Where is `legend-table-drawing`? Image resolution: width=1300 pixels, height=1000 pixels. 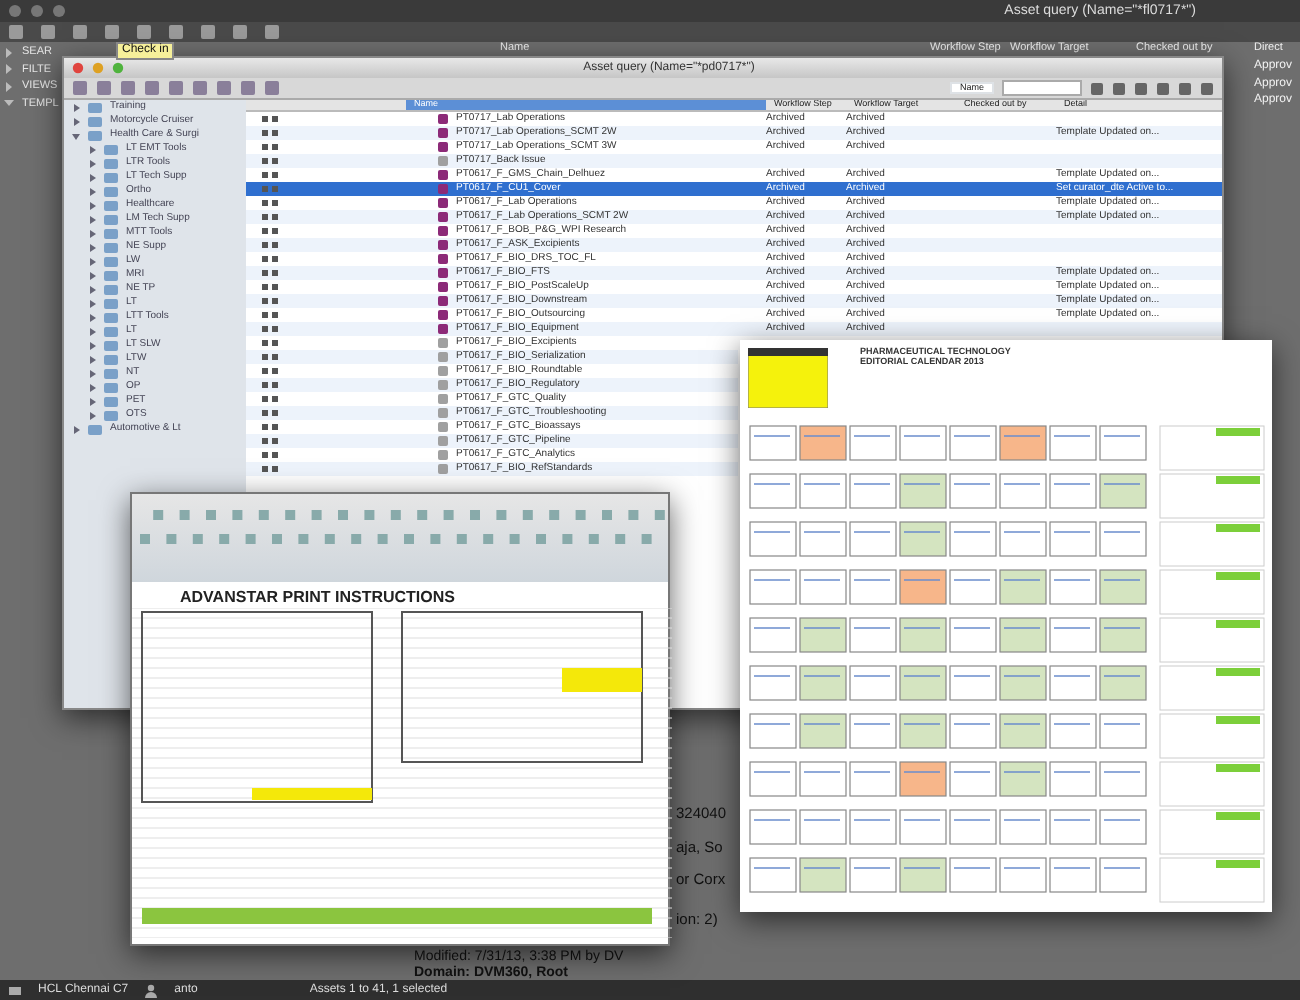 legend-table-drawing is located at coordinates (788, 378).